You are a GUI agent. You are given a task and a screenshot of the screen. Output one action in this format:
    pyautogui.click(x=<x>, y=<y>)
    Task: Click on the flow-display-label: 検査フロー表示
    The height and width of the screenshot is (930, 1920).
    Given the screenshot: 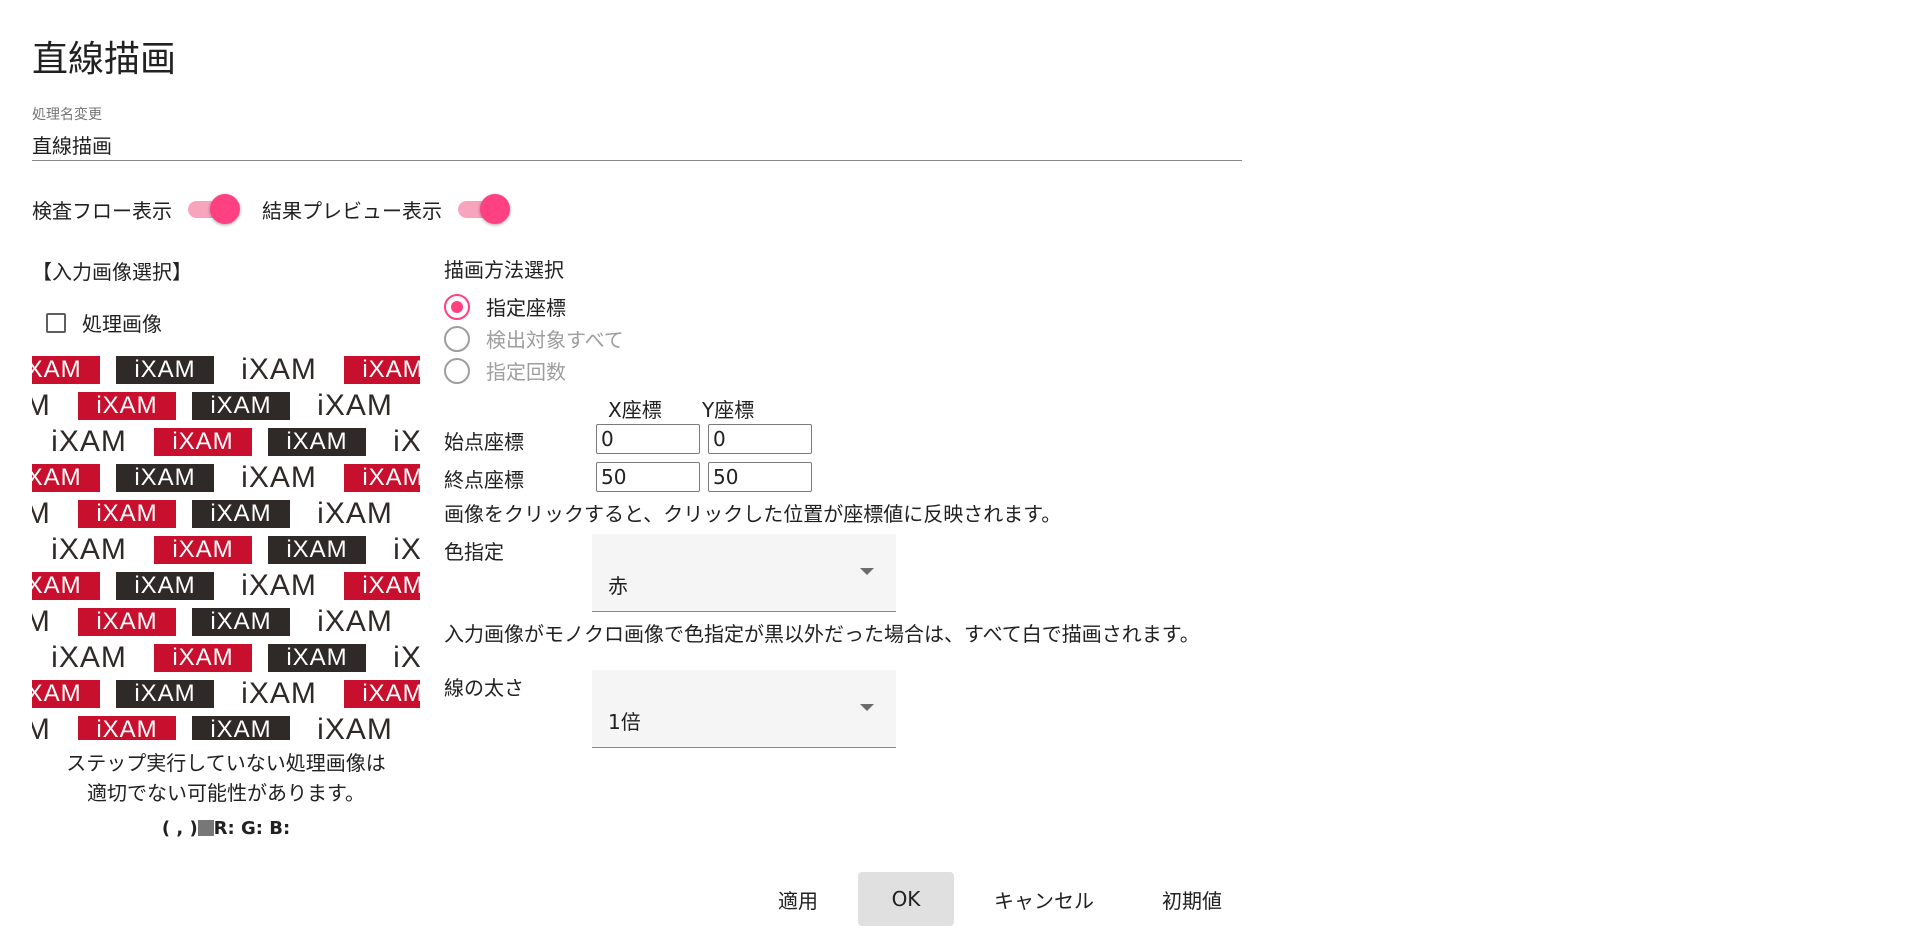 What is the action you would take?
    pyautogui.click(x=102, y=210)
    